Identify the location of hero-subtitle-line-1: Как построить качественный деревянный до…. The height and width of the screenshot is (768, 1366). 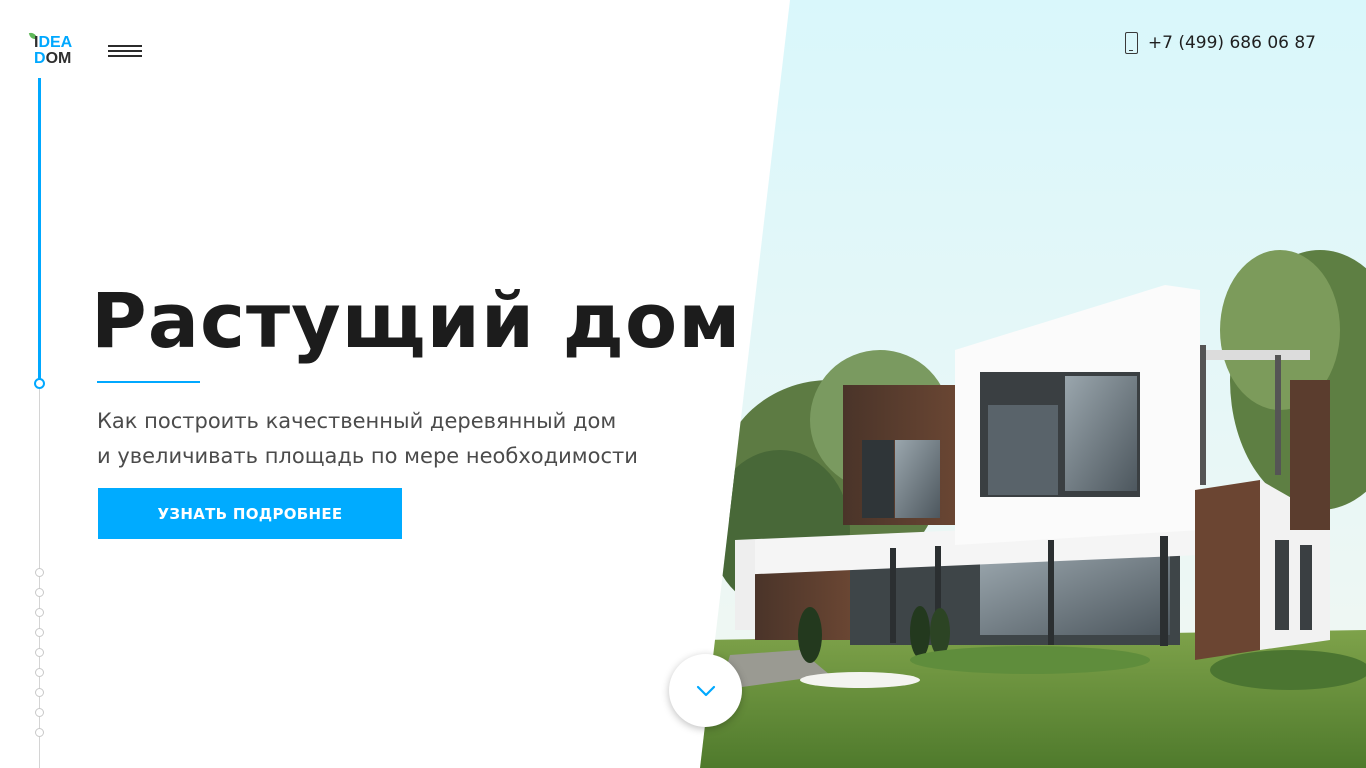
(357, 421).